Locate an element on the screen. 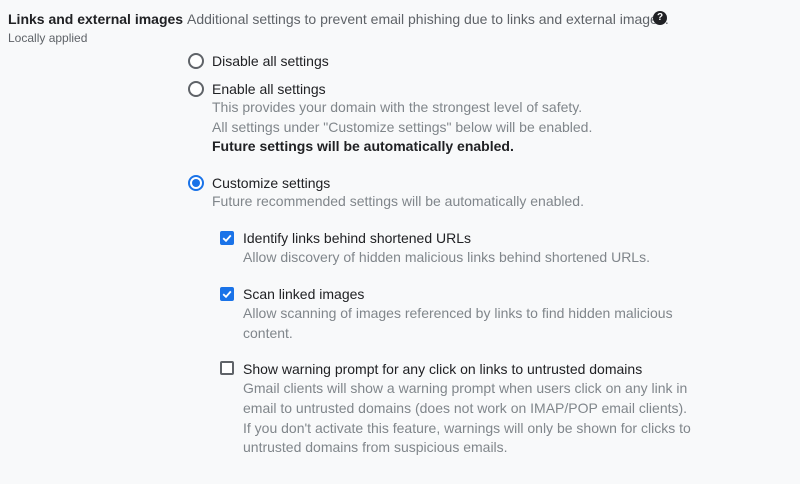  section-status: Locally applied is located at coordinates (48, 38).